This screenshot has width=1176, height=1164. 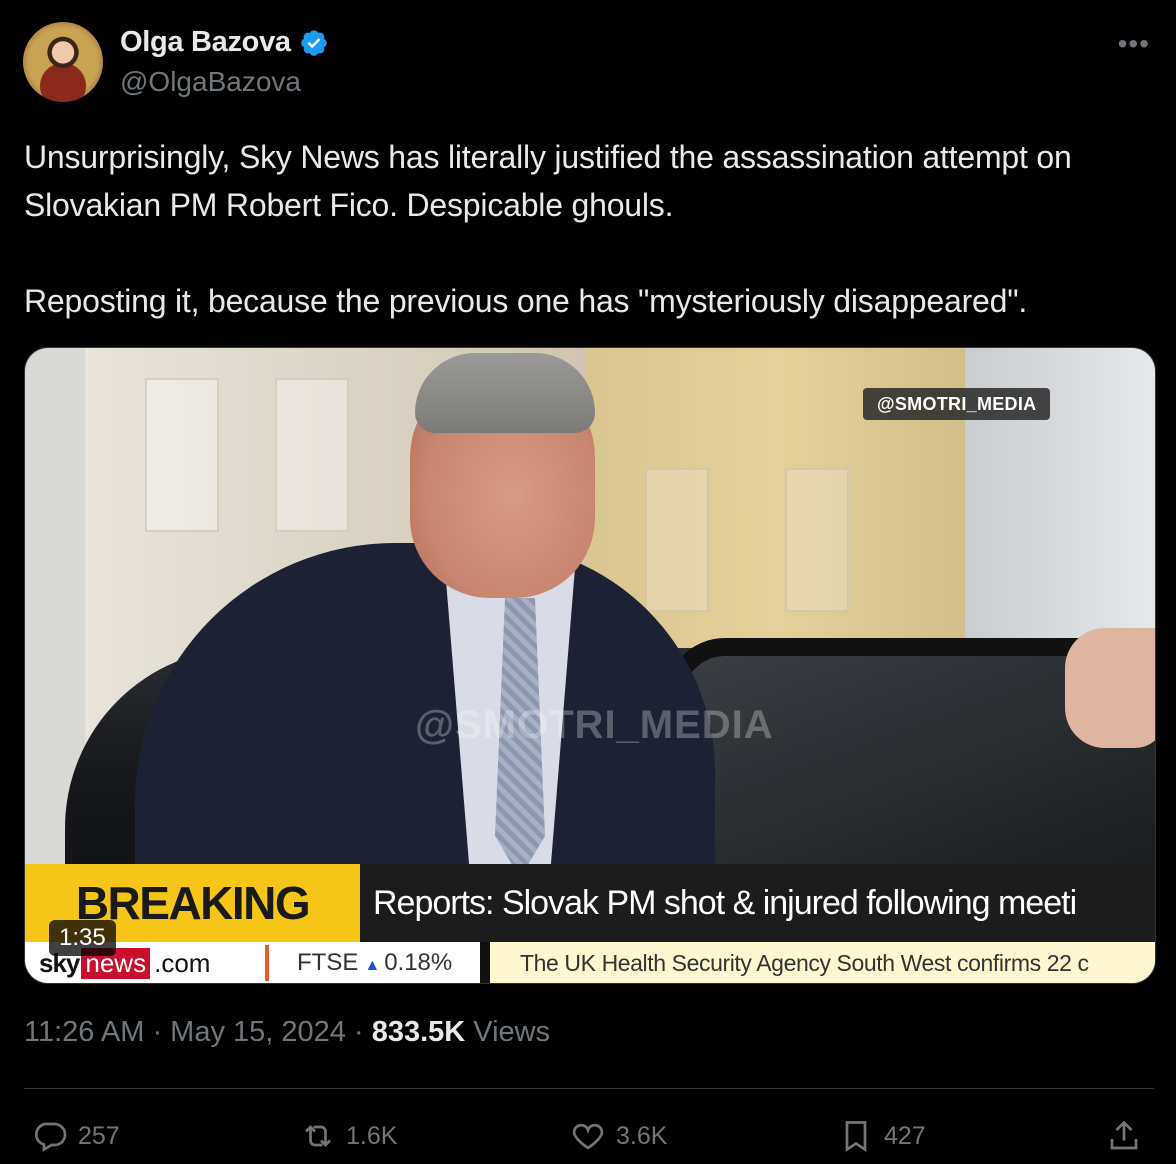 I want to click on share-icon, so click(x=1124, y=1135).